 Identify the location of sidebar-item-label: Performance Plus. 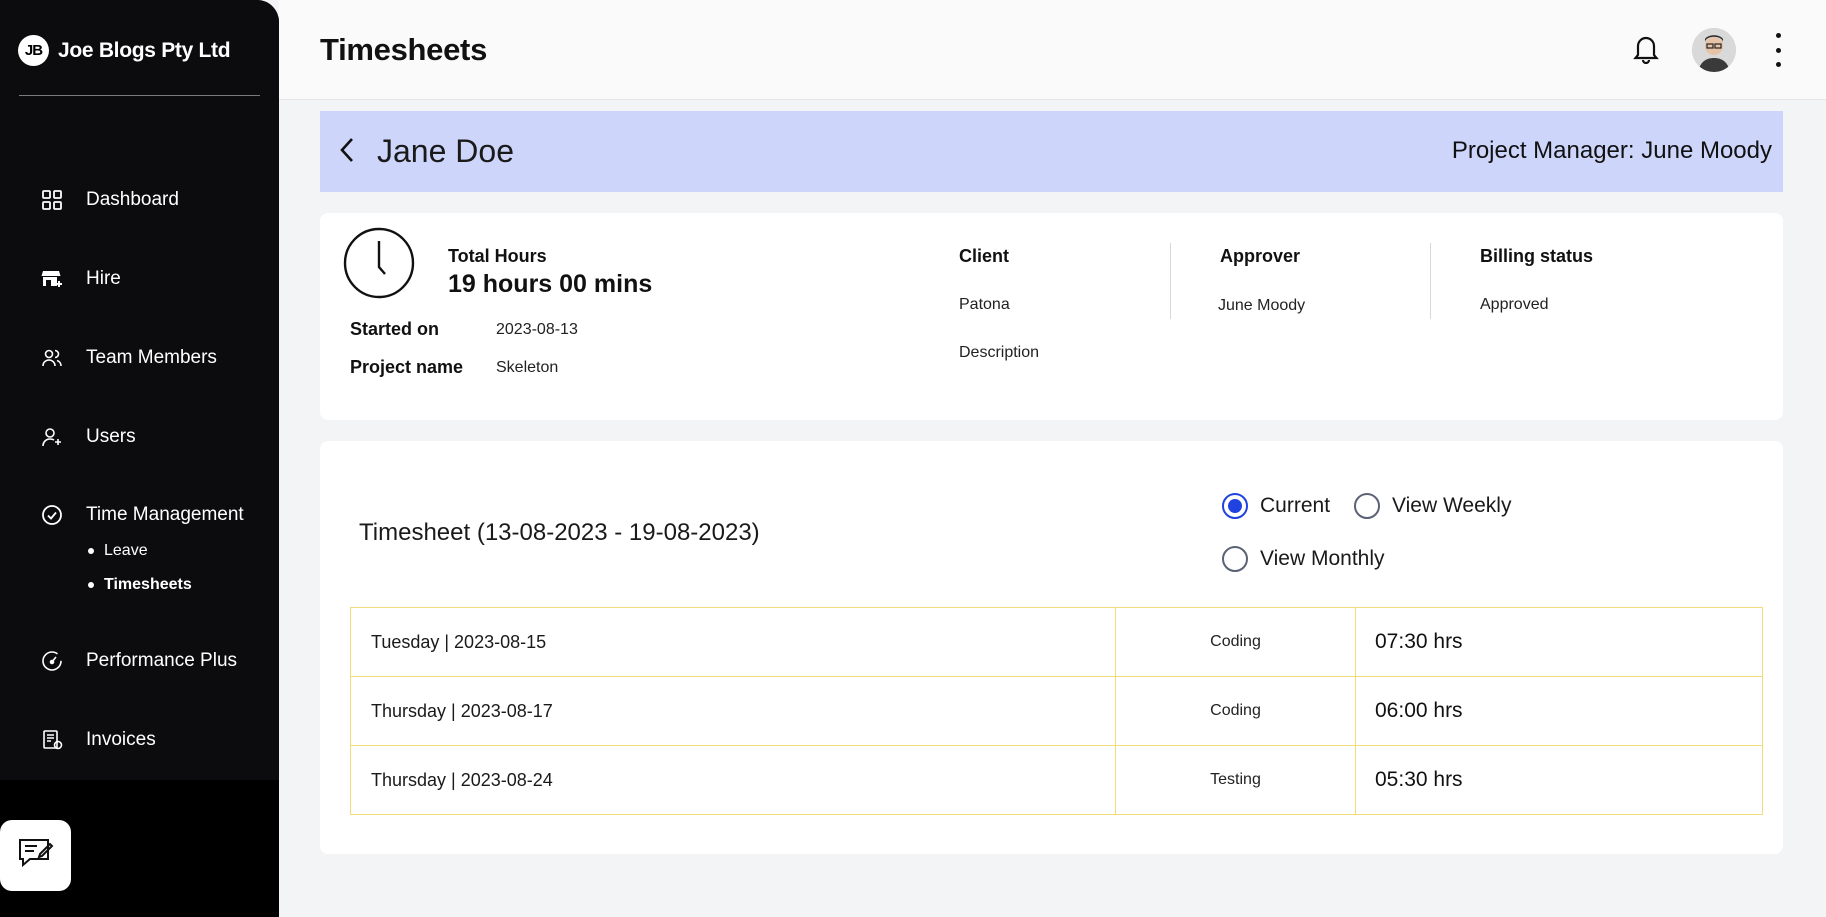
(162, 660).